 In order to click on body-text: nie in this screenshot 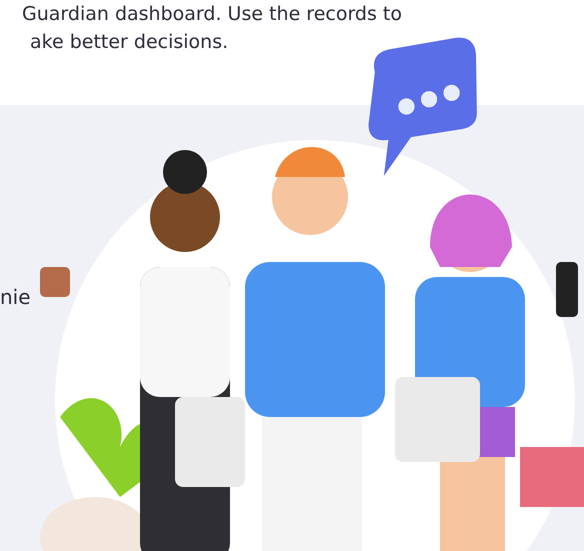, I will do `click(15, 297)`.